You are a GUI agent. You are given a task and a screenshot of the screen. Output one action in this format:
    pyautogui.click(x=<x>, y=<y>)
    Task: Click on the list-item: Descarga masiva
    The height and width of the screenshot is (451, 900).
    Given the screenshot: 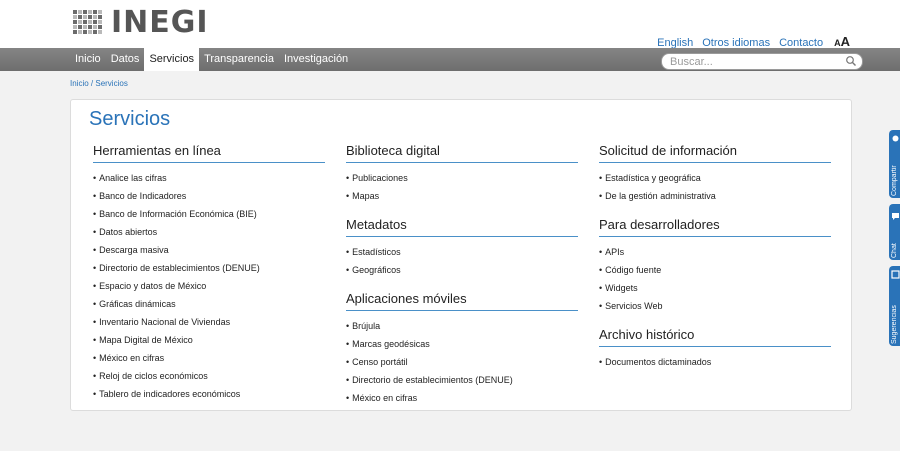 What is the action you would take?
    pyautogui.click(x=209, y=250)
    